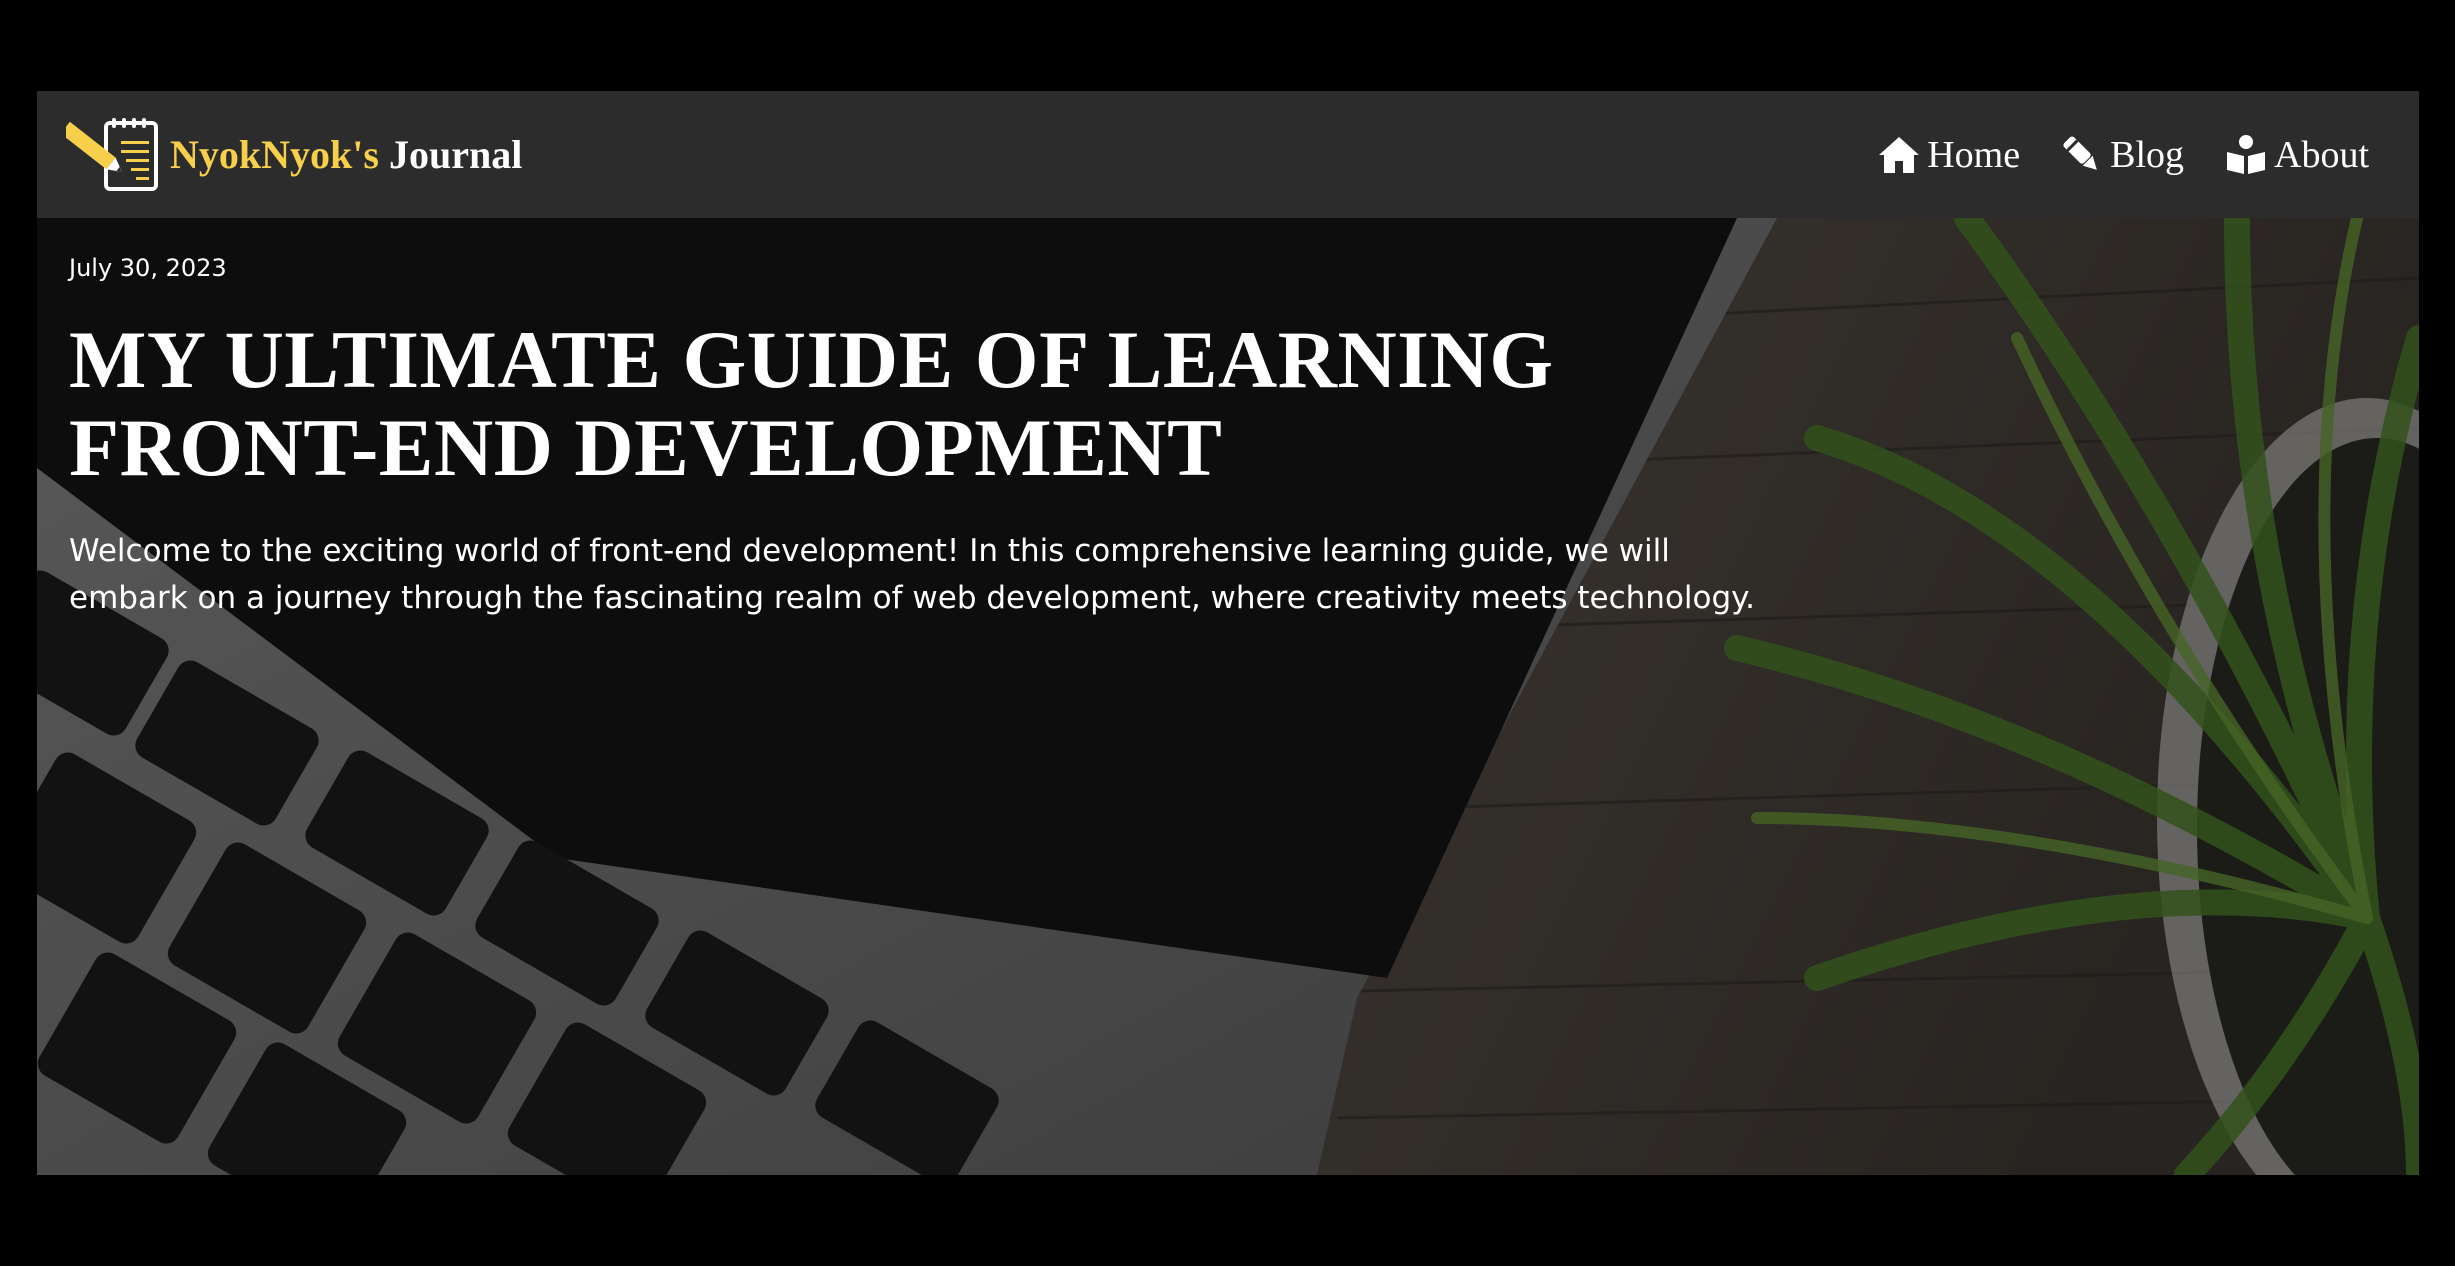 This screenshot has height=1266, width=2455. I want to click on nav-item-about: About, so click(2296, 155).